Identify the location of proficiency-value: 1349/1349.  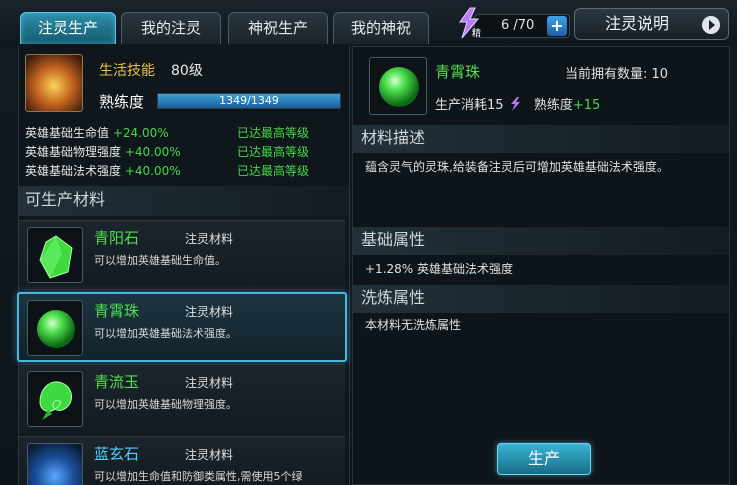
(249, 100).